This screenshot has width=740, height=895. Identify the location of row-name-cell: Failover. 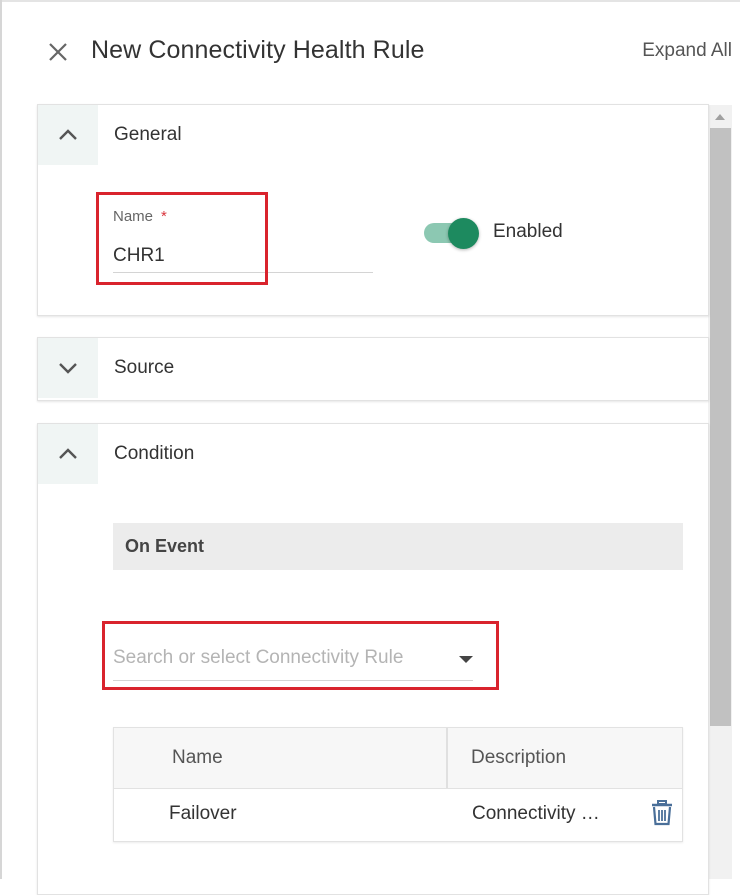
(203, 813).